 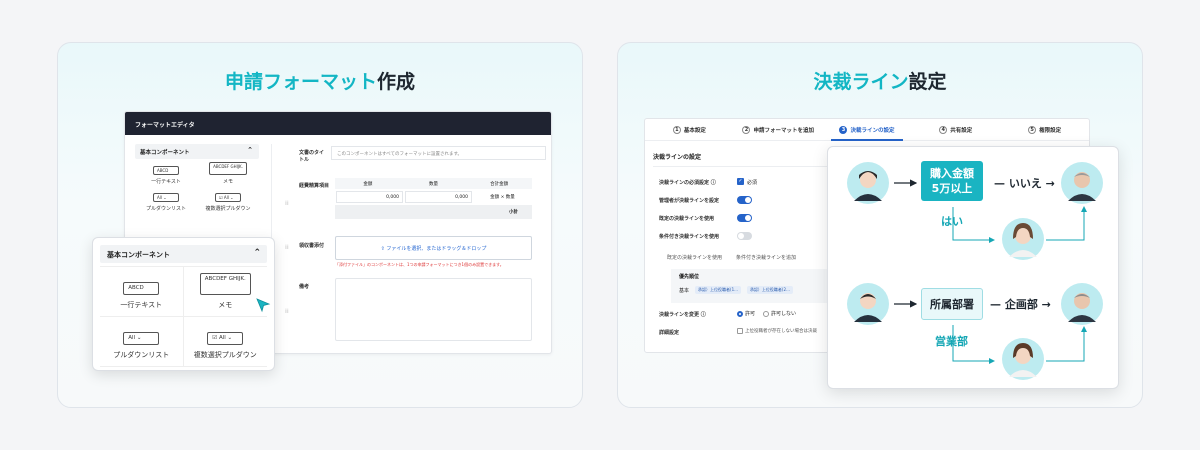 I want to click on step-tabs: 1 基本設定 2 申請フォーマットを追加 3 決裁ラインの設定 4 共有設定 5 権限設定, so click(x=867, y=130).